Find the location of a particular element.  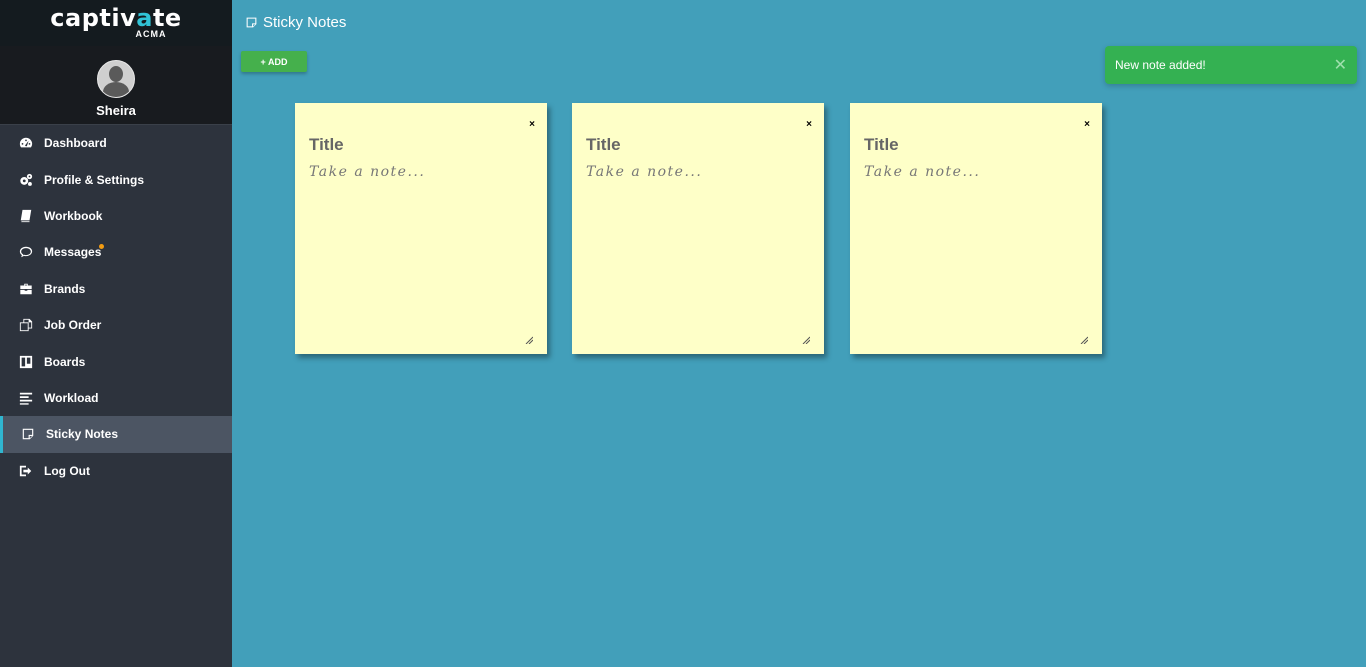

user-profile: Sheira is located at coordinates (116, 85).